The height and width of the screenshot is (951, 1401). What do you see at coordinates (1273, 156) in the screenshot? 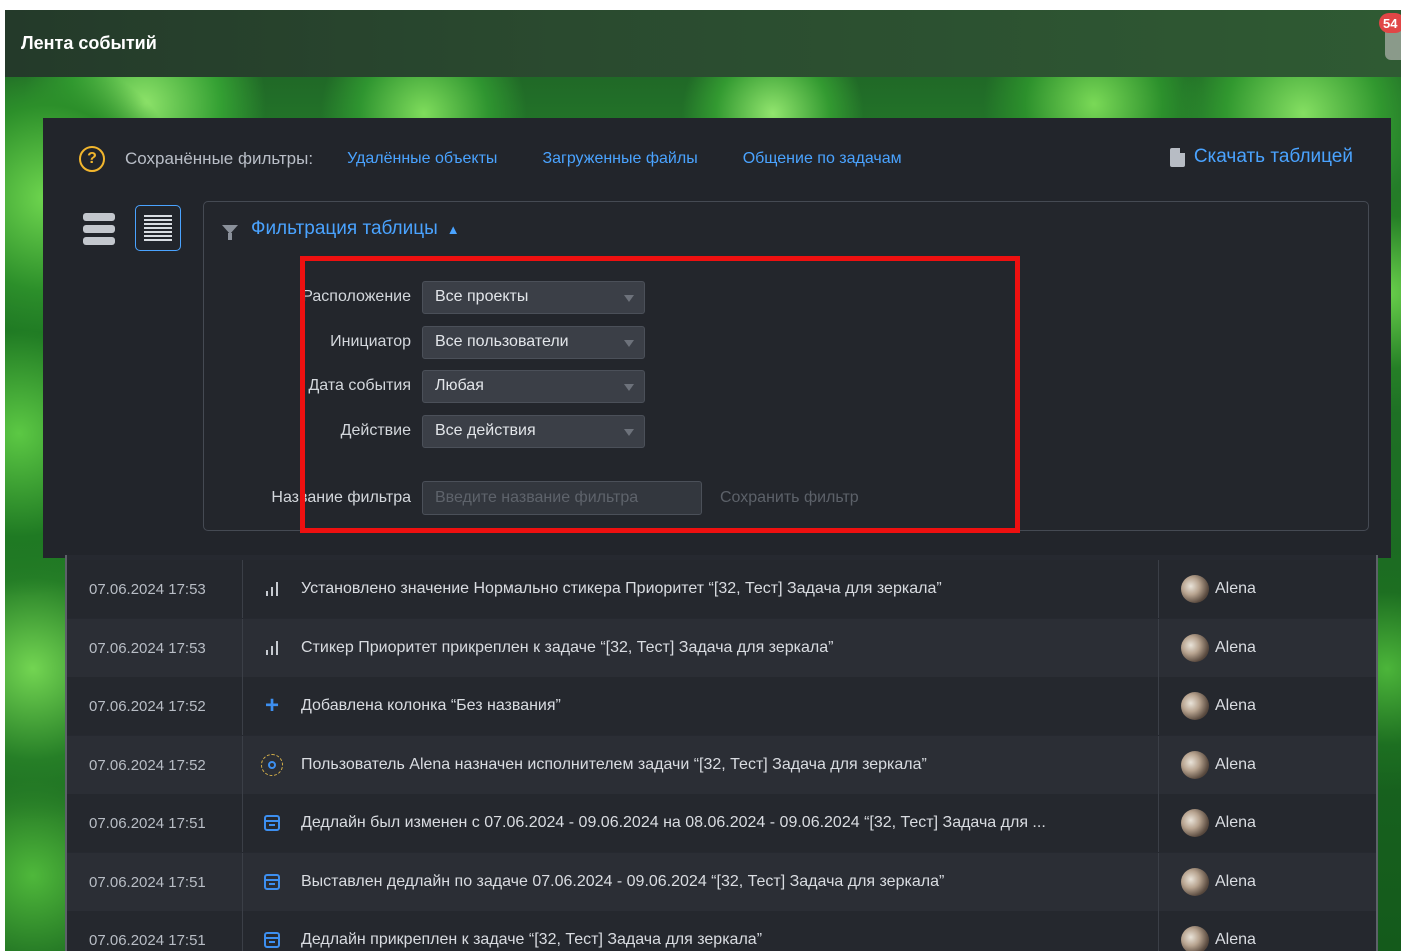
I see `download-table-label: Скачать таблицей` at bounding box center [1273, 156].